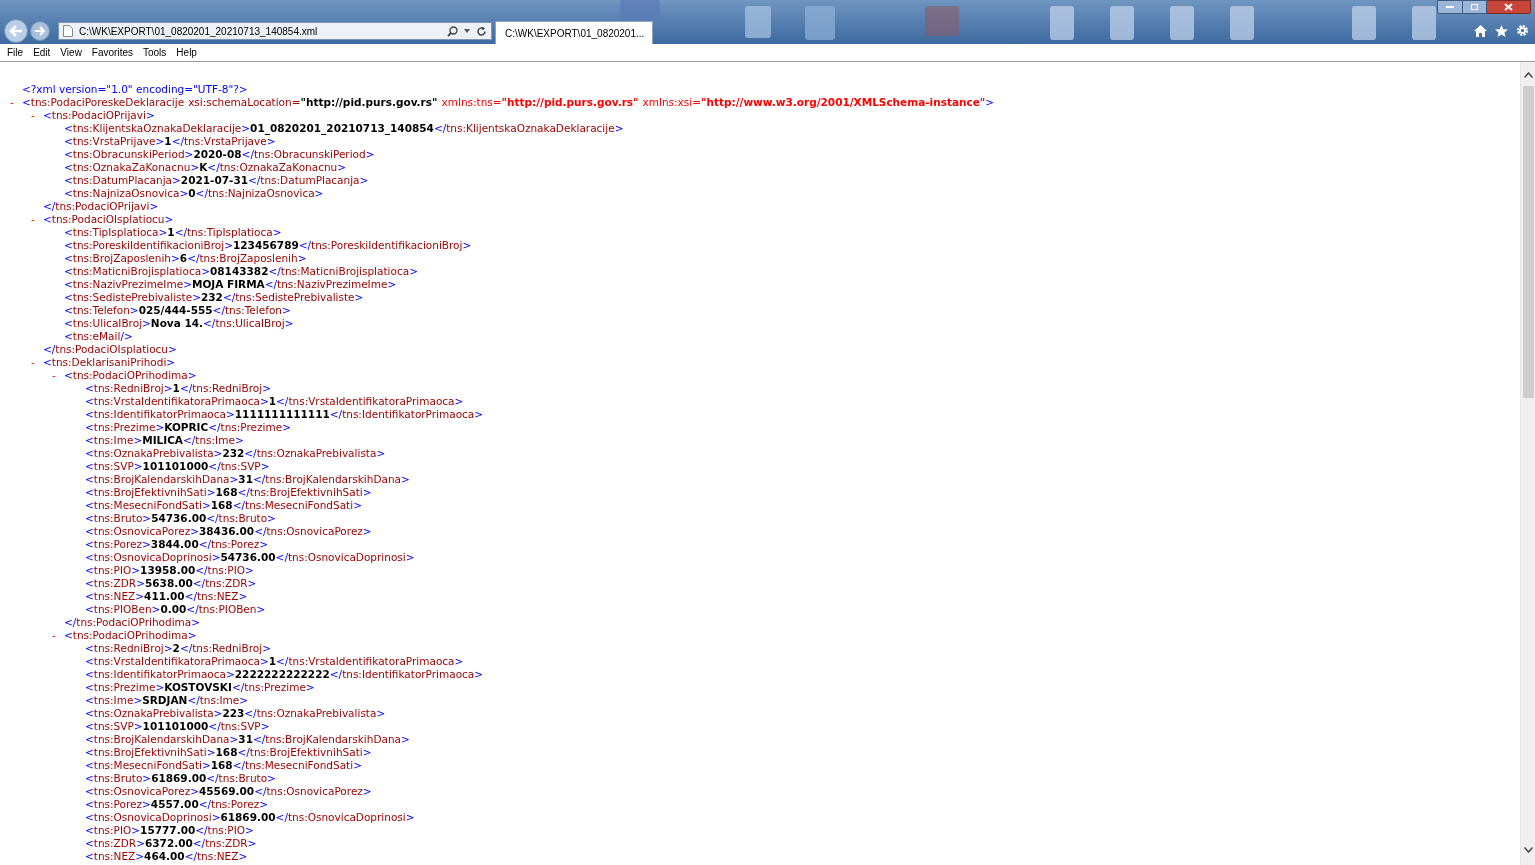 The height and width of the screenshot is (865, 1535). Describe the element at coordinates (175, 609) in the screenshot. I see `xml-line: <tns:PIOBen>0.00</tns:PIOBen>` at that location.